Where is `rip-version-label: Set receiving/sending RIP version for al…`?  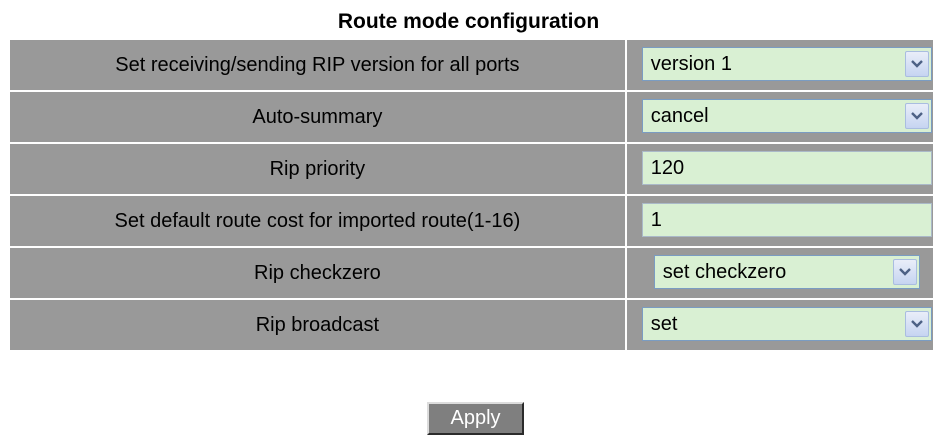
rip-version-label: Set receiving/sending RIP version for al… is located at coordinates (317, 65).